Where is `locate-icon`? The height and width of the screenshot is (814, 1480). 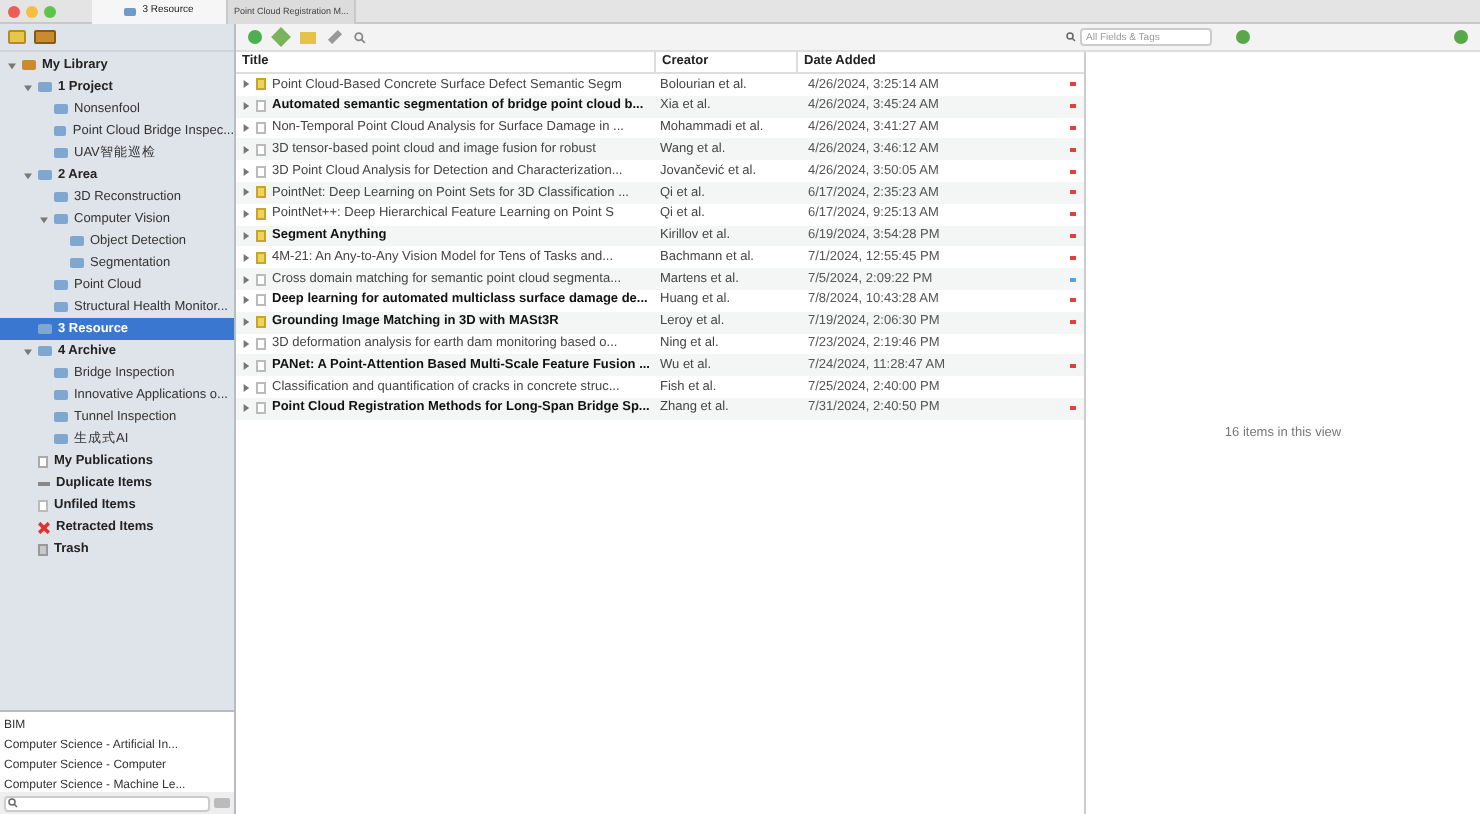 locate-icon is located at coordinates (360, 37).